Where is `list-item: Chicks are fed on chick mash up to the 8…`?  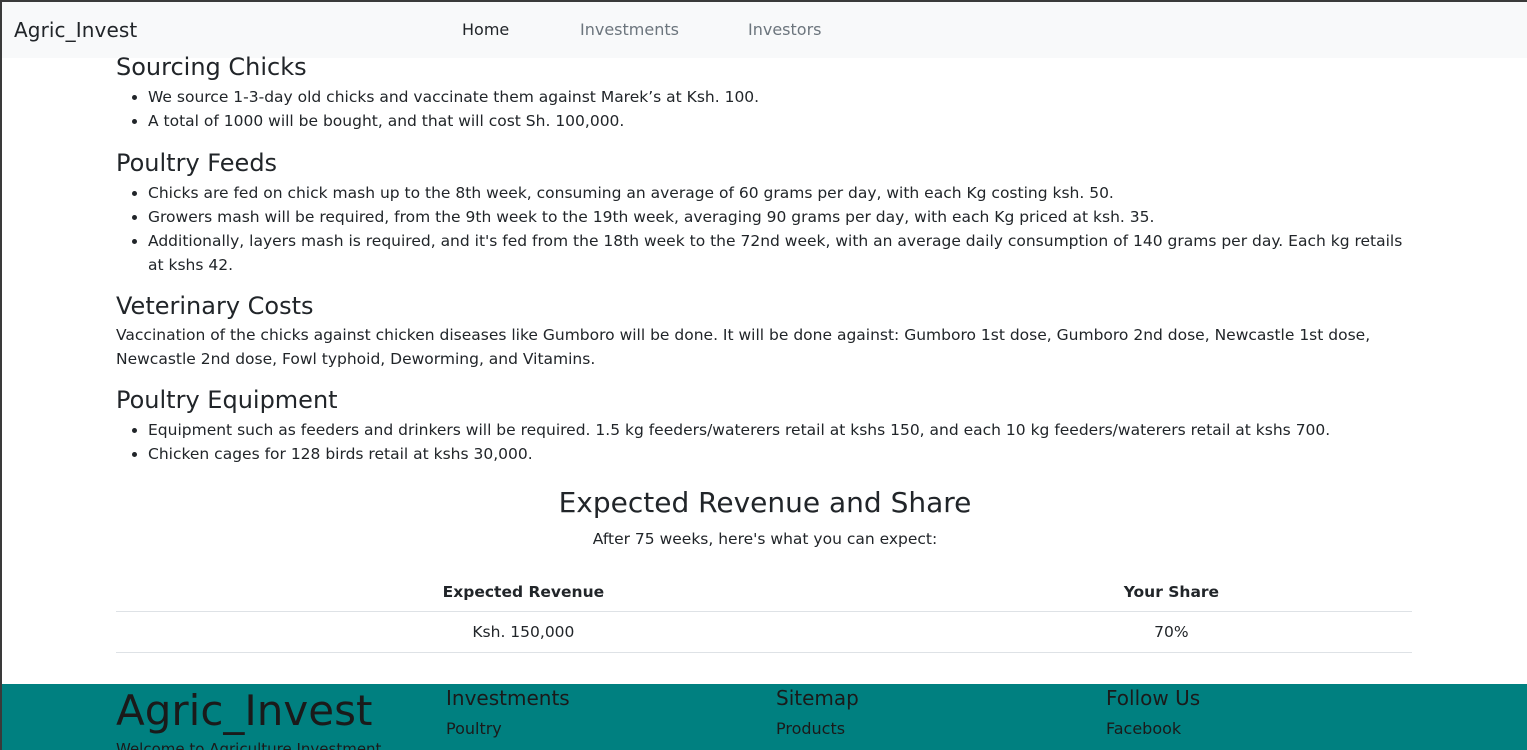 list-item: Chicks are fed on chick mash up to the 8… is located at coordinates (781, 193).